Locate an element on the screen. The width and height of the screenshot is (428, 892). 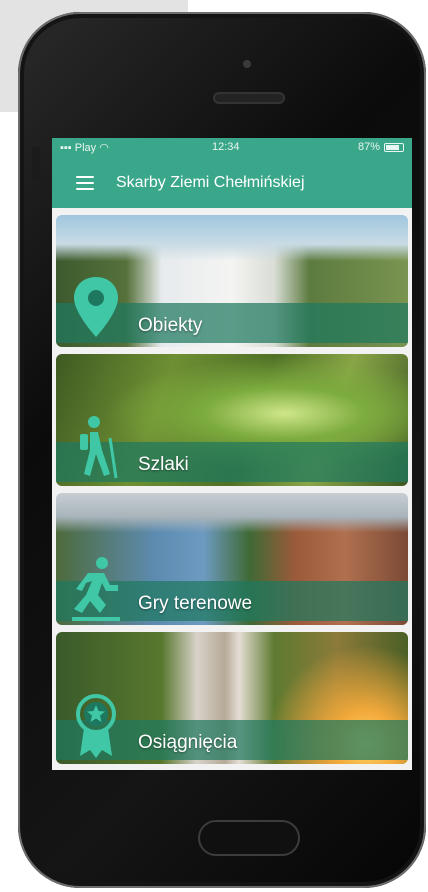
tile-label-osiagniecia: Osiągnięcia is located at coordinates (188, 742).